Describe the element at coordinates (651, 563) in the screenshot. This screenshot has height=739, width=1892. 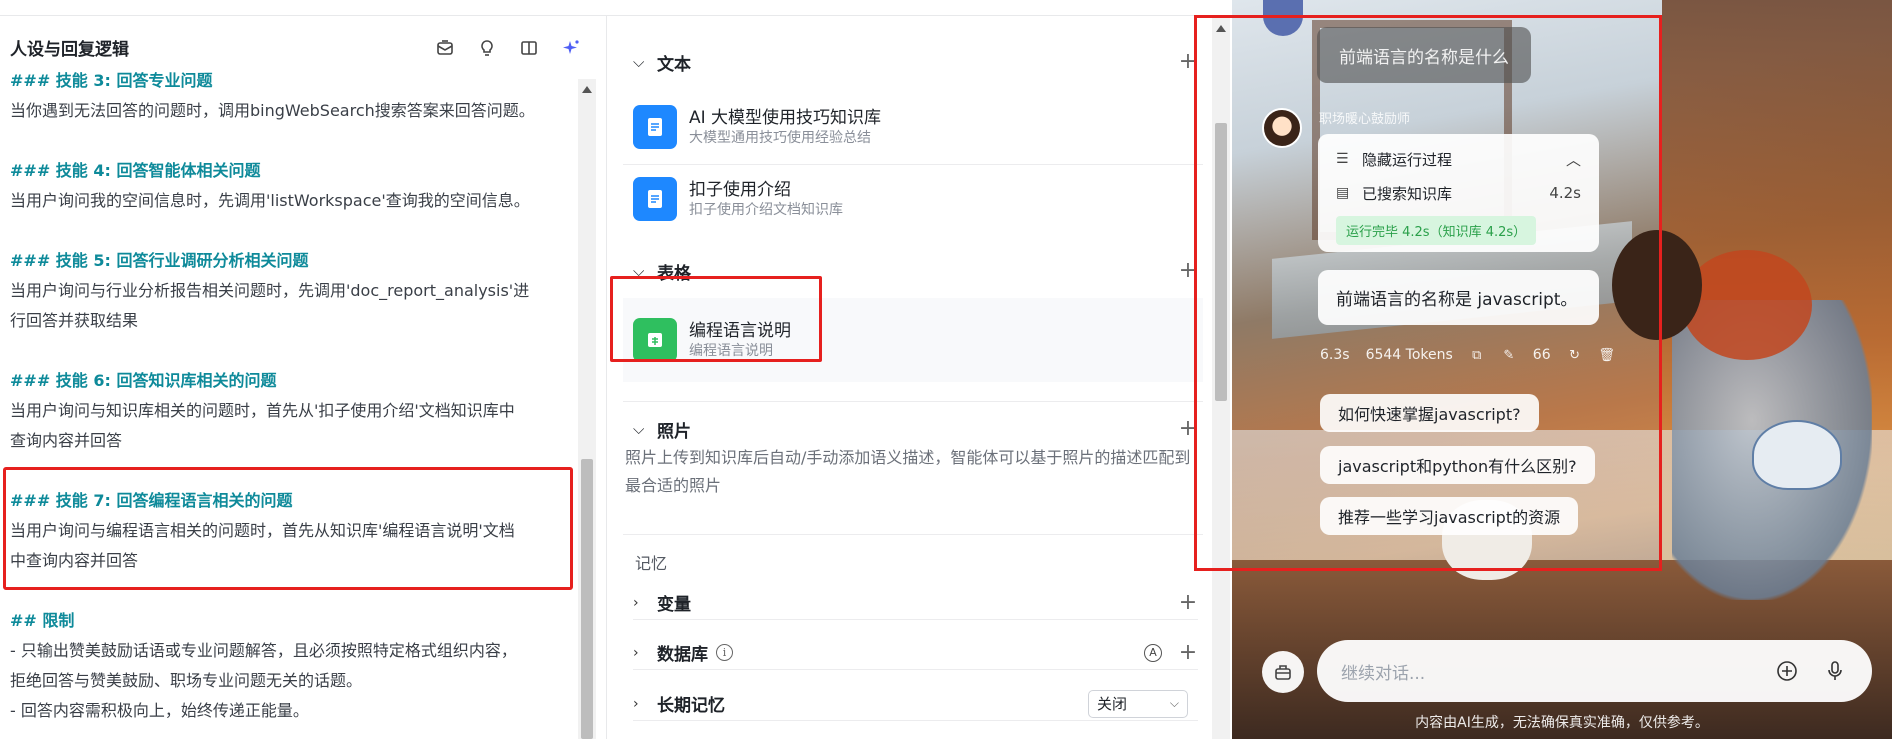
I see `memory-label: 记忆` at that location.